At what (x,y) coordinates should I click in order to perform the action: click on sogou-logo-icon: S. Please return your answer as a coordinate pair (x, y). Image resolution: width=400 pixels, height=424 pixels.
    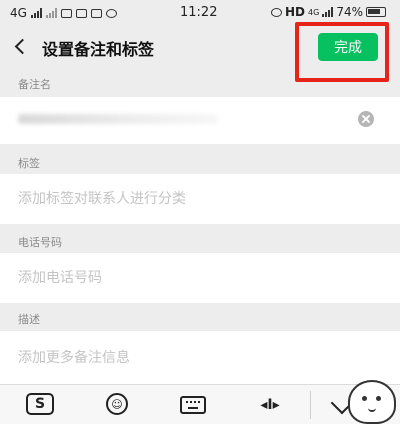
    Looking at the image, I should click on (40, 404).